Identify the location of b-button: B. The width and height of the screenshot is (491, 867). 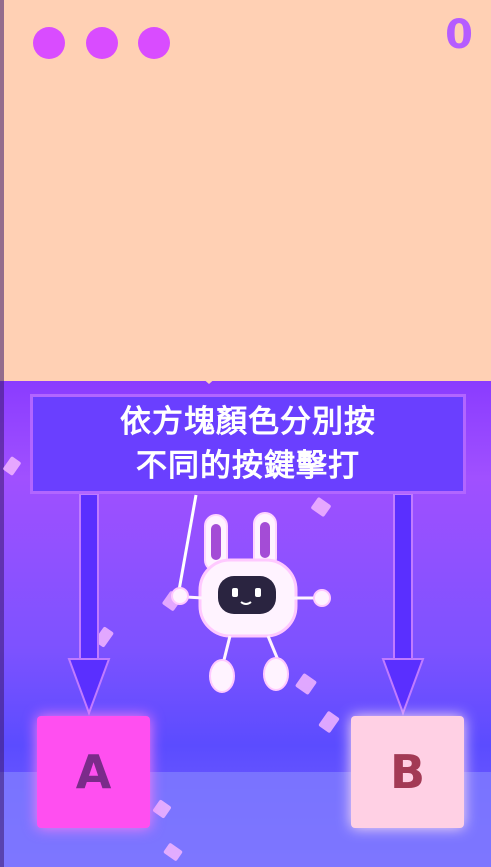
(407, 772).